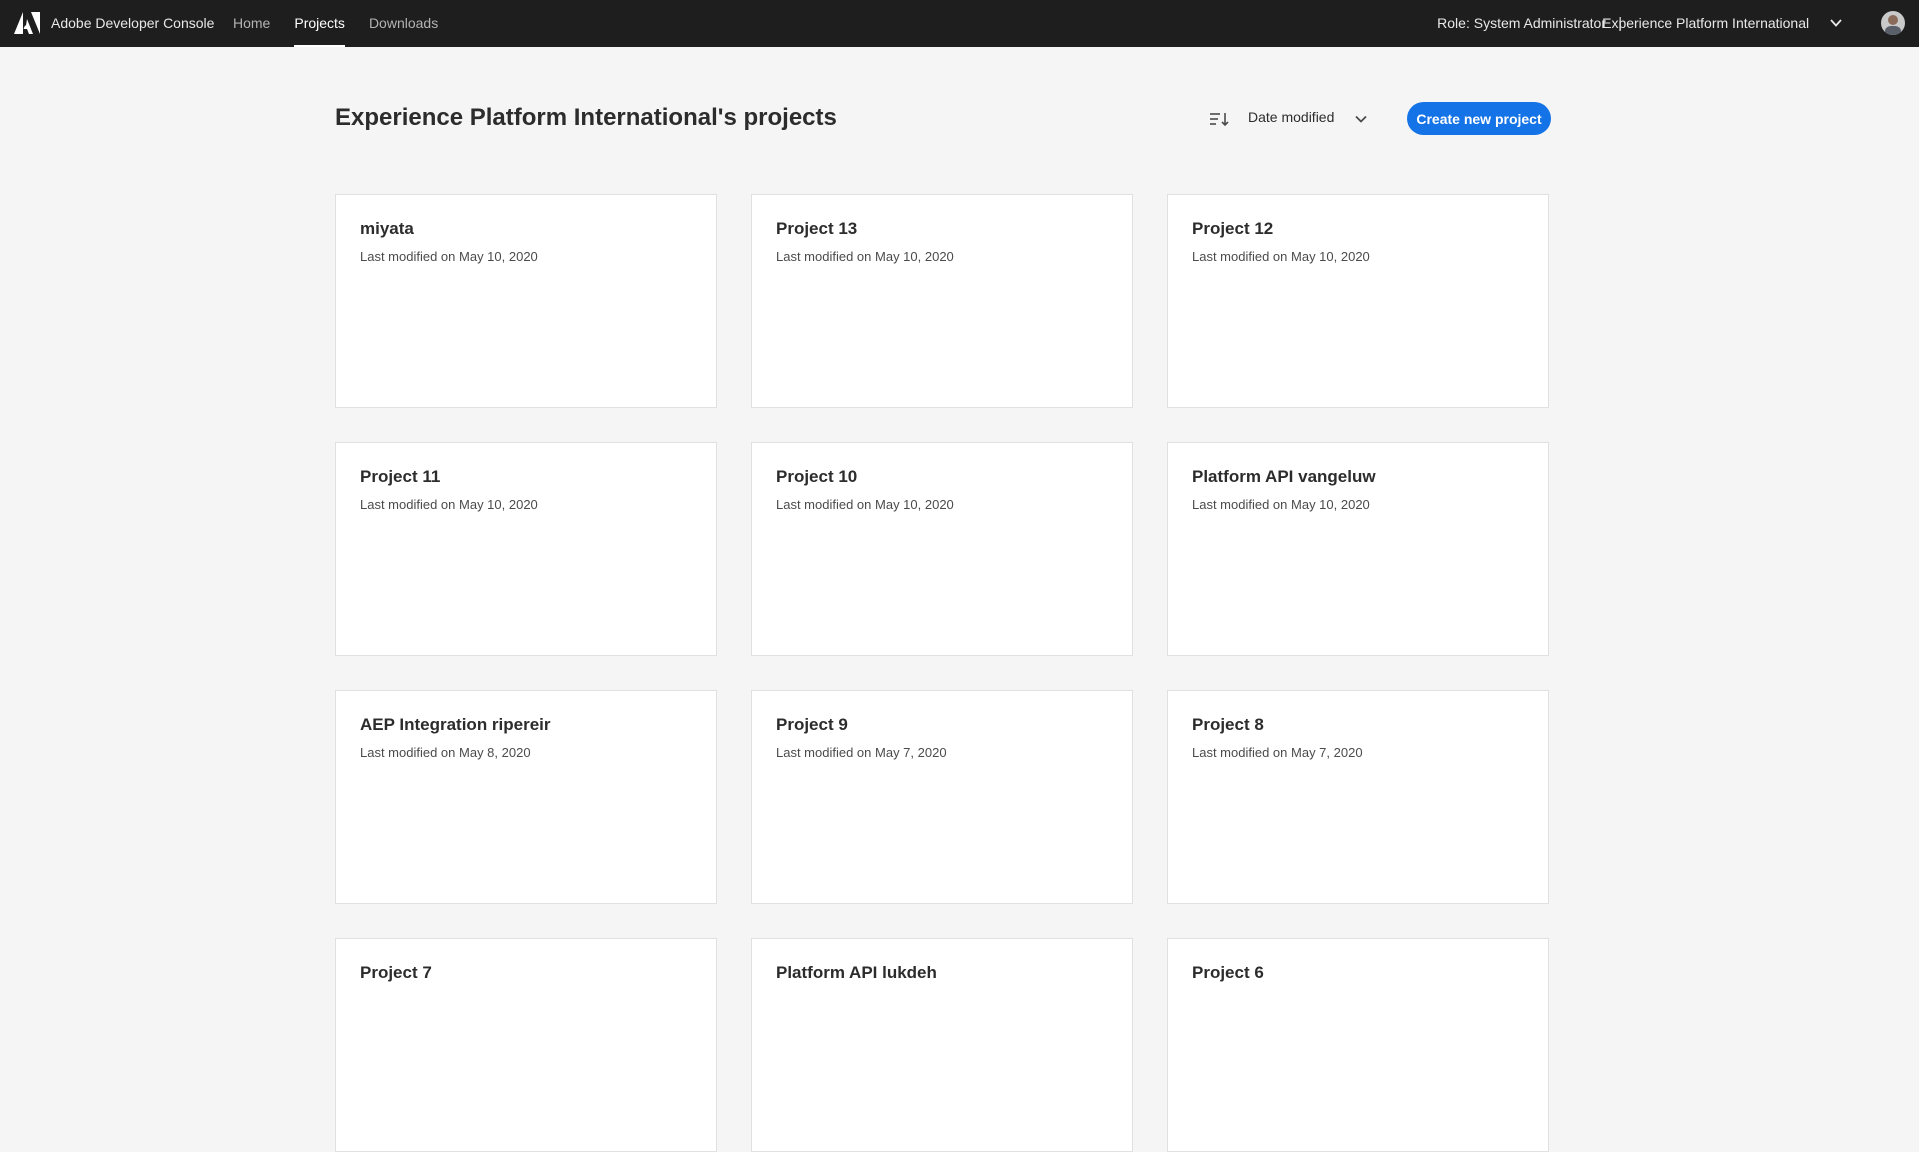  I want to click on project-card: Platform API lukdeh, so click(942, 1045).